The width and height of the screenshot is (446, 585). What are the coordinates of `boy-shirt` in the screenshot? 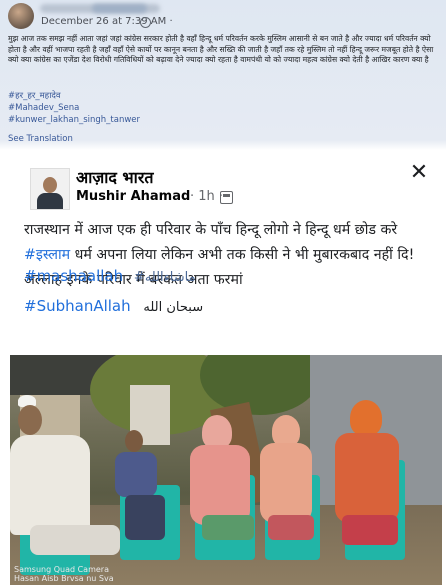 It's located at (136, 474).